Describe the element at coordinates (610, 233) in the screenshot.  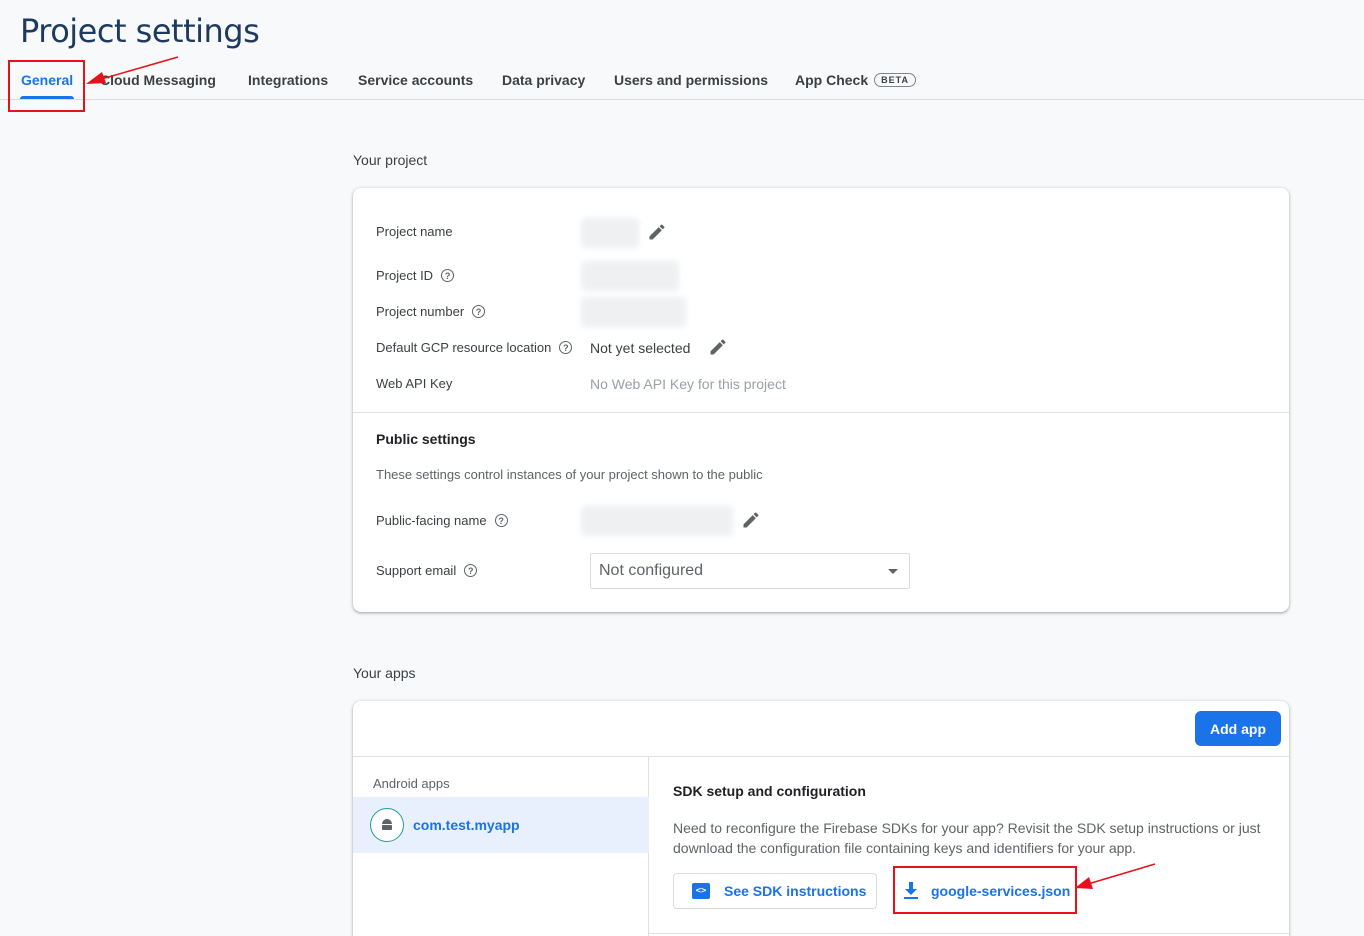
I see `project-name-value-redacted` at that location.